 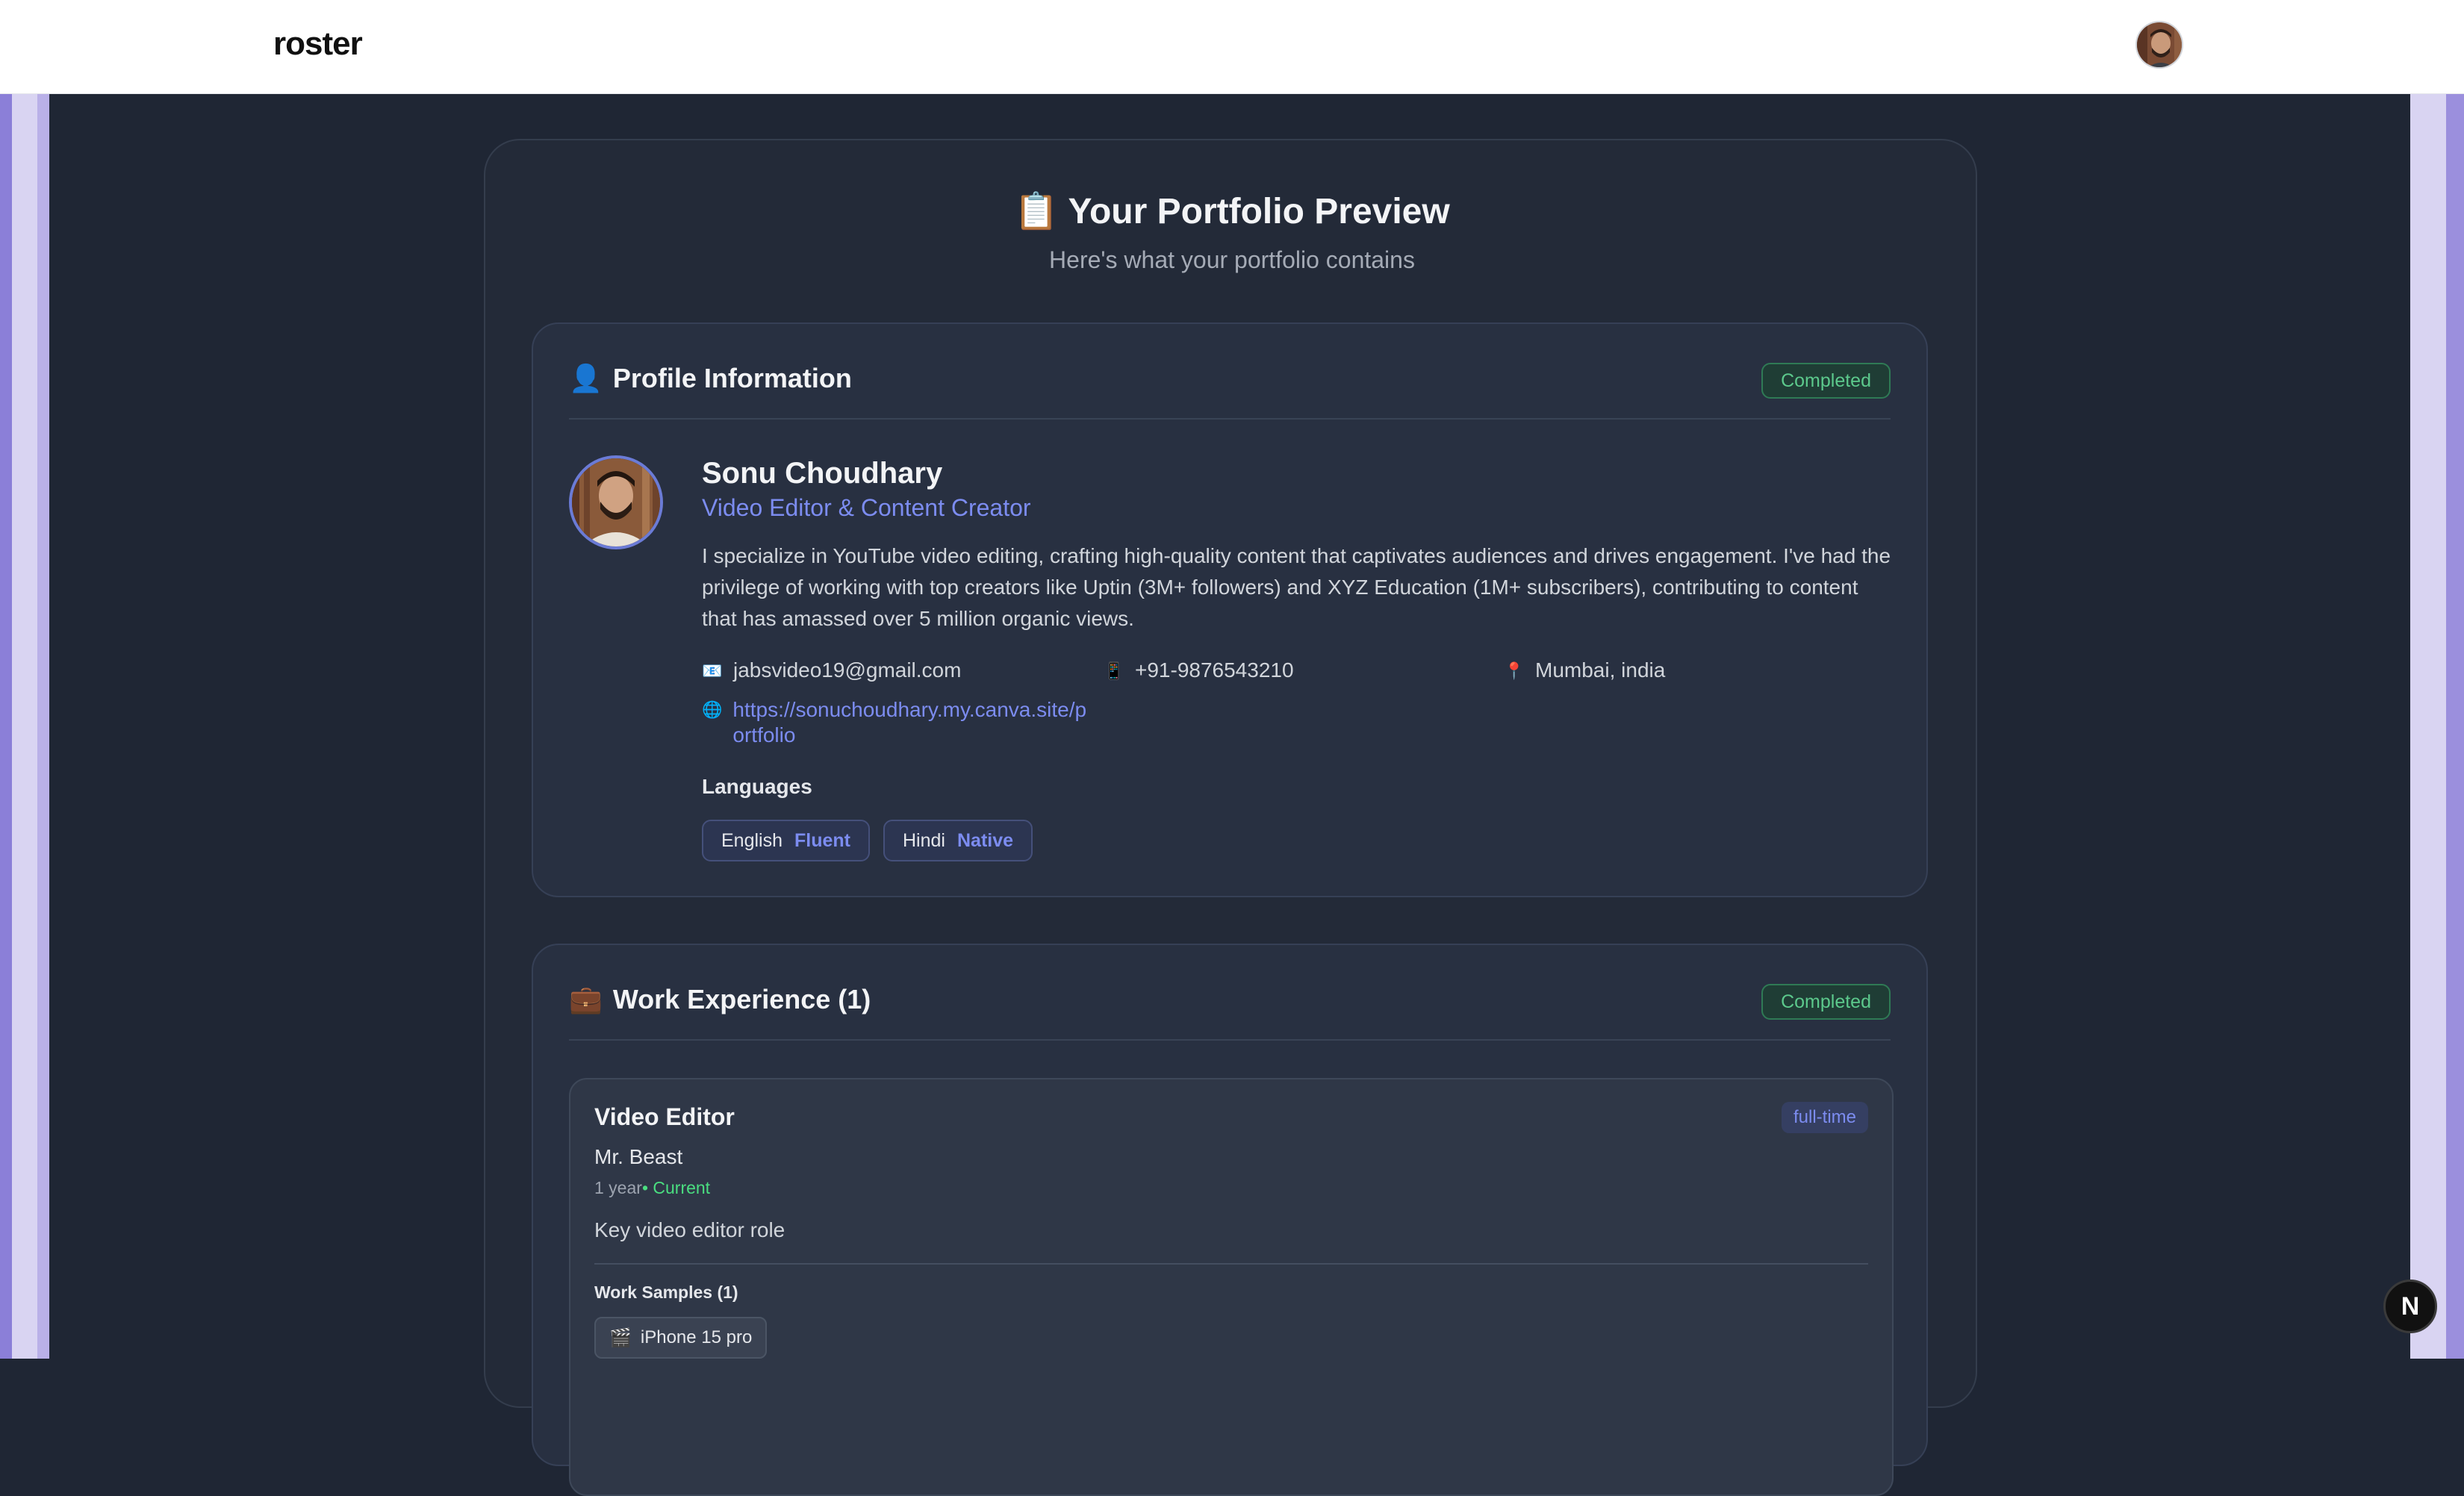 I want to click on brand-logo: roster, so click(x=318, y=44).